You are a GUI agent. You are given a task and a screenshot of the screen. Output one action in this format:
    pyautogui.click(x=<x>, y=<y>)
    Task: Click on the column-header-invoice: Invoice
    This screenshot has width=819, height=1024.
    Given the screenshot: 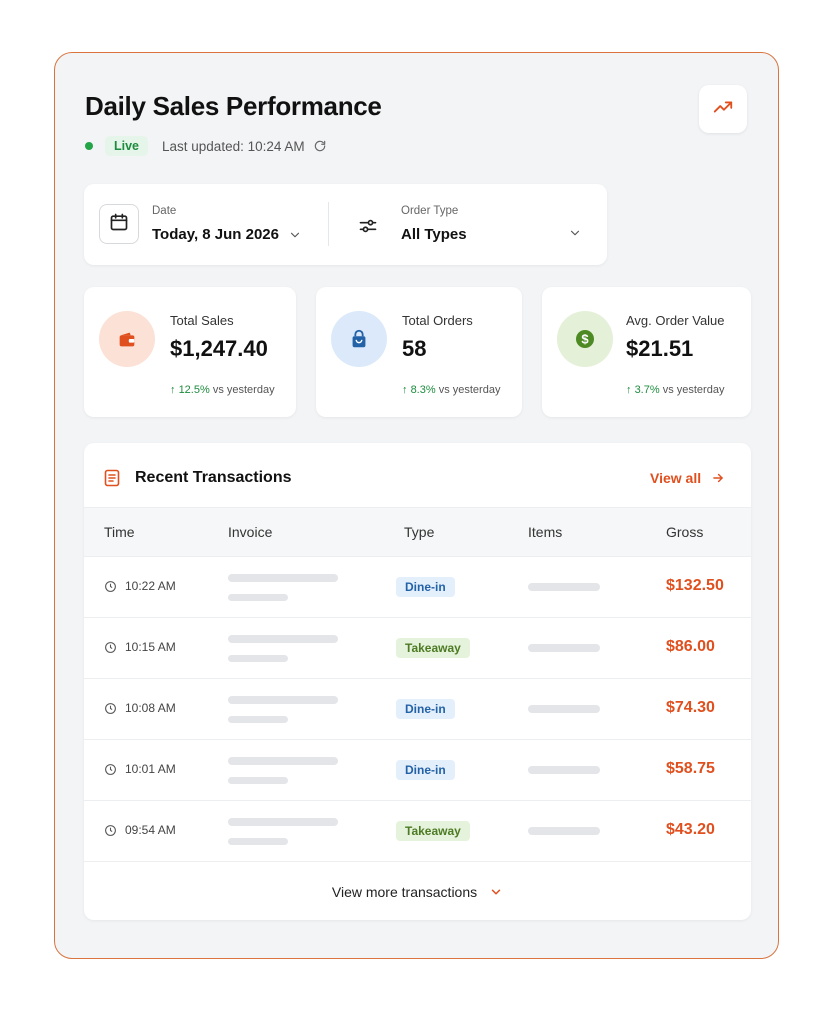 What is the action you would take?
    pyautogui.click(x=250, y=532)
    